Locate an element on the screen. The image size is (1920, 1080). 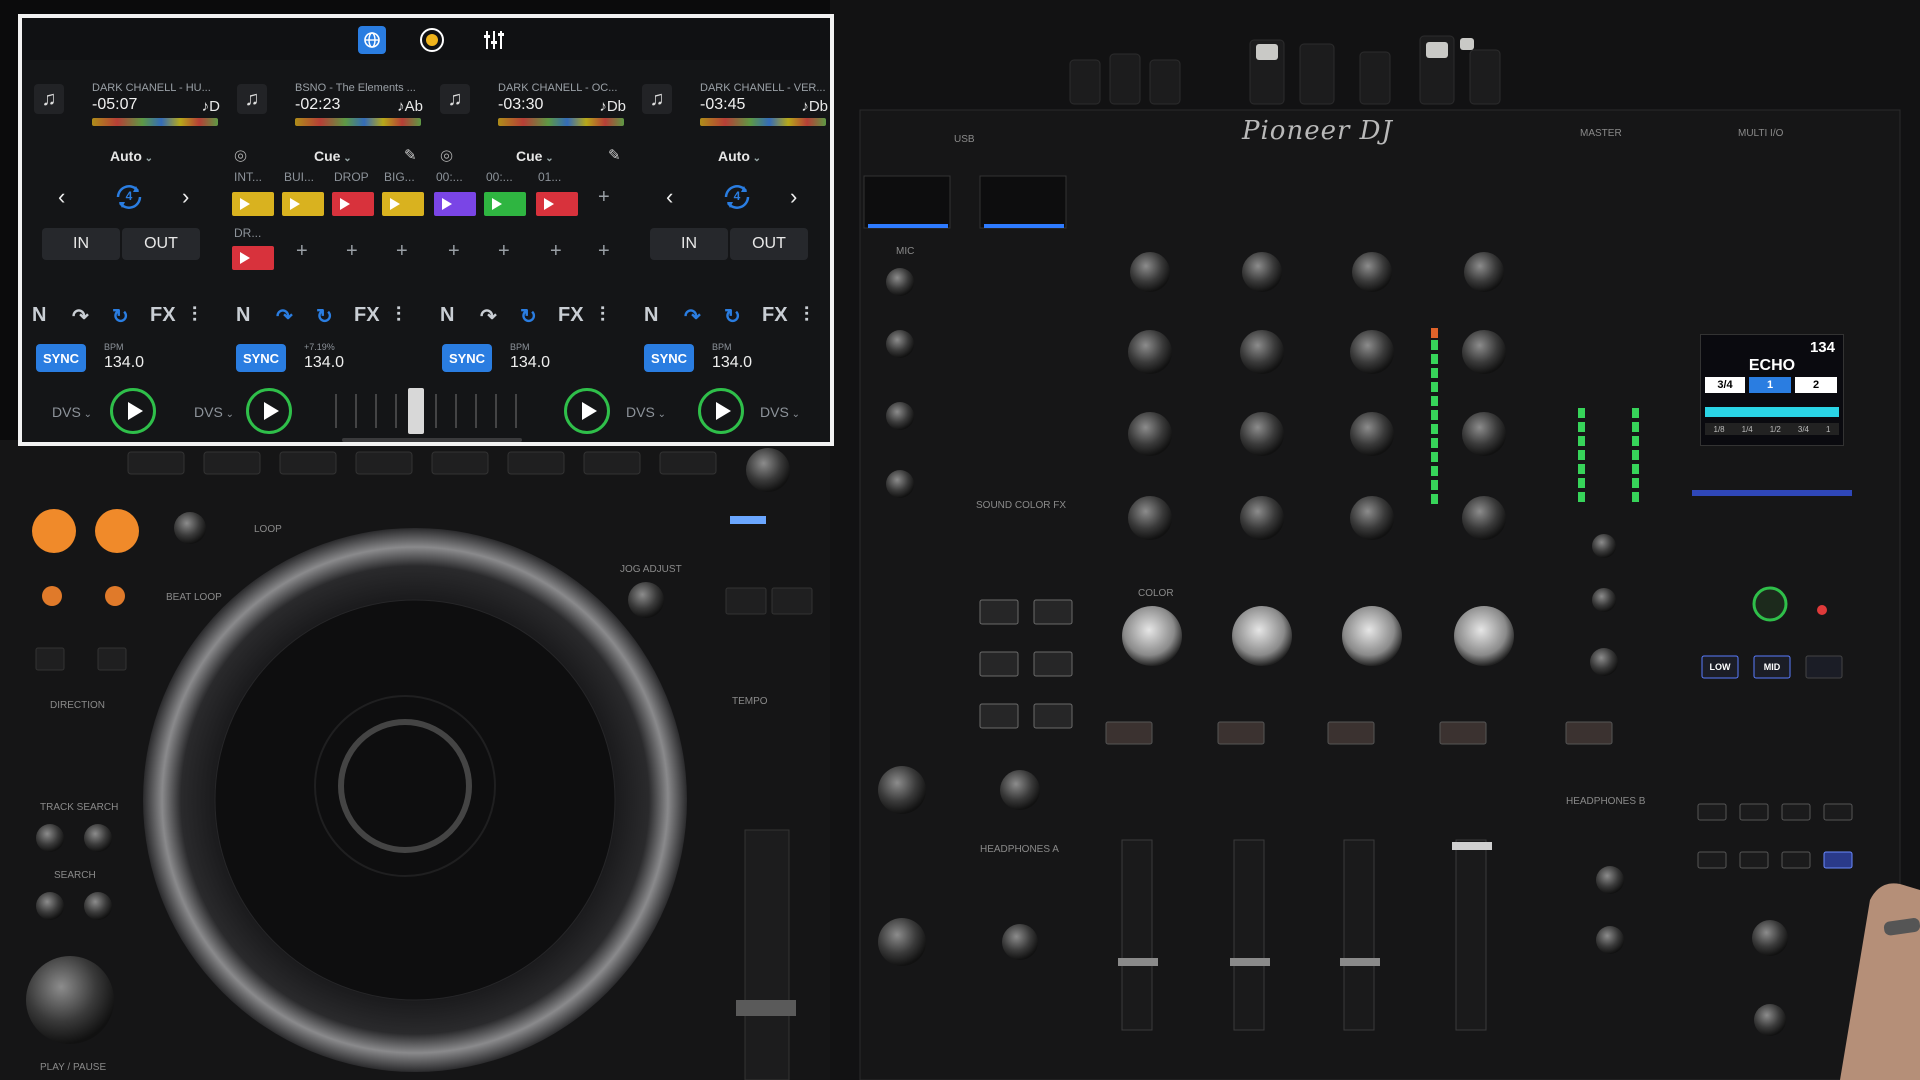
deck-4-header: ♫ DARK CHANELL - VER... -03:45 ♪Db is located at coordinates (730, 101).